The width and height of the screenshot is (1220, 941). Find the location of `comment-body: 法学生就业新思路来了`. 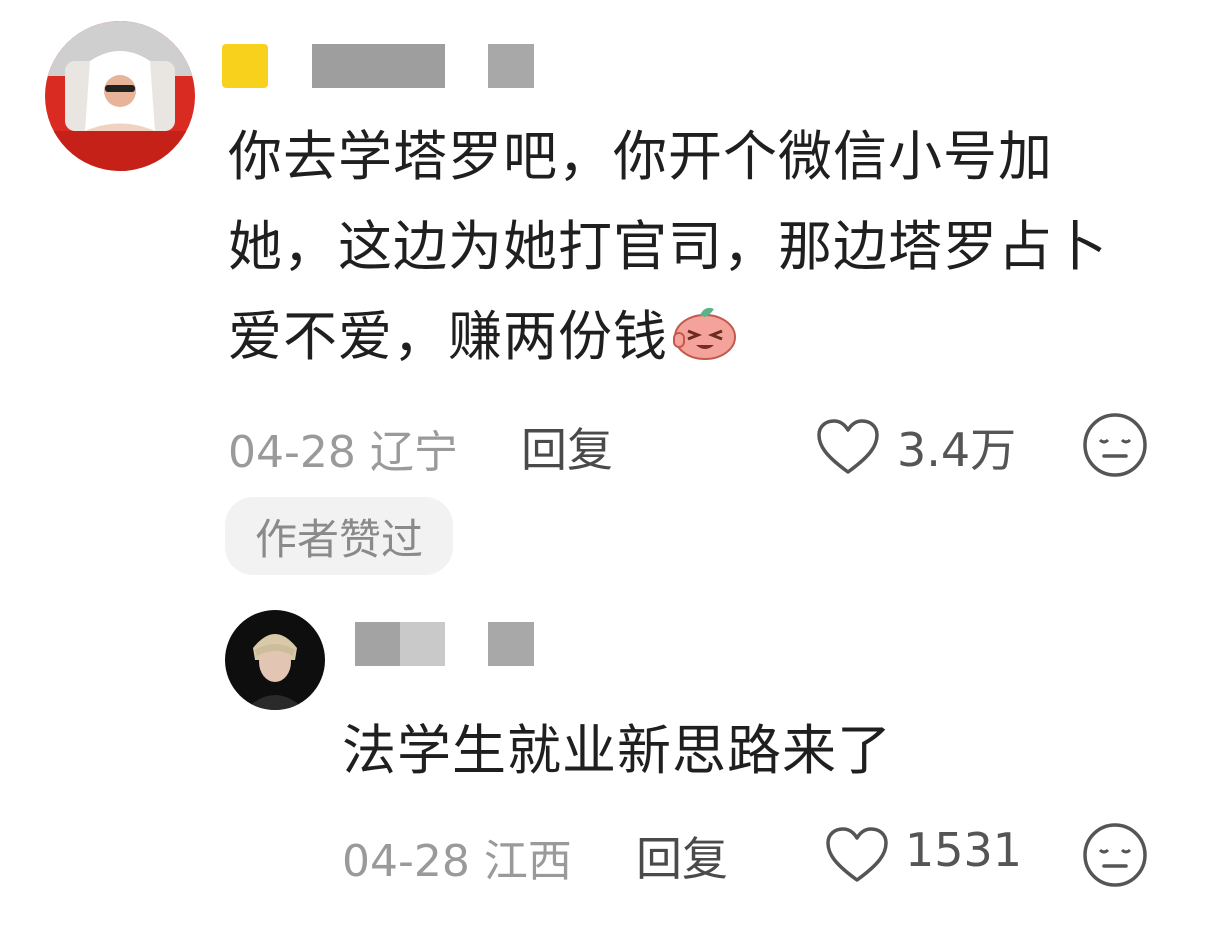

comment-body: 法学生就业新思路来了 is located at coordinates (617, 750).